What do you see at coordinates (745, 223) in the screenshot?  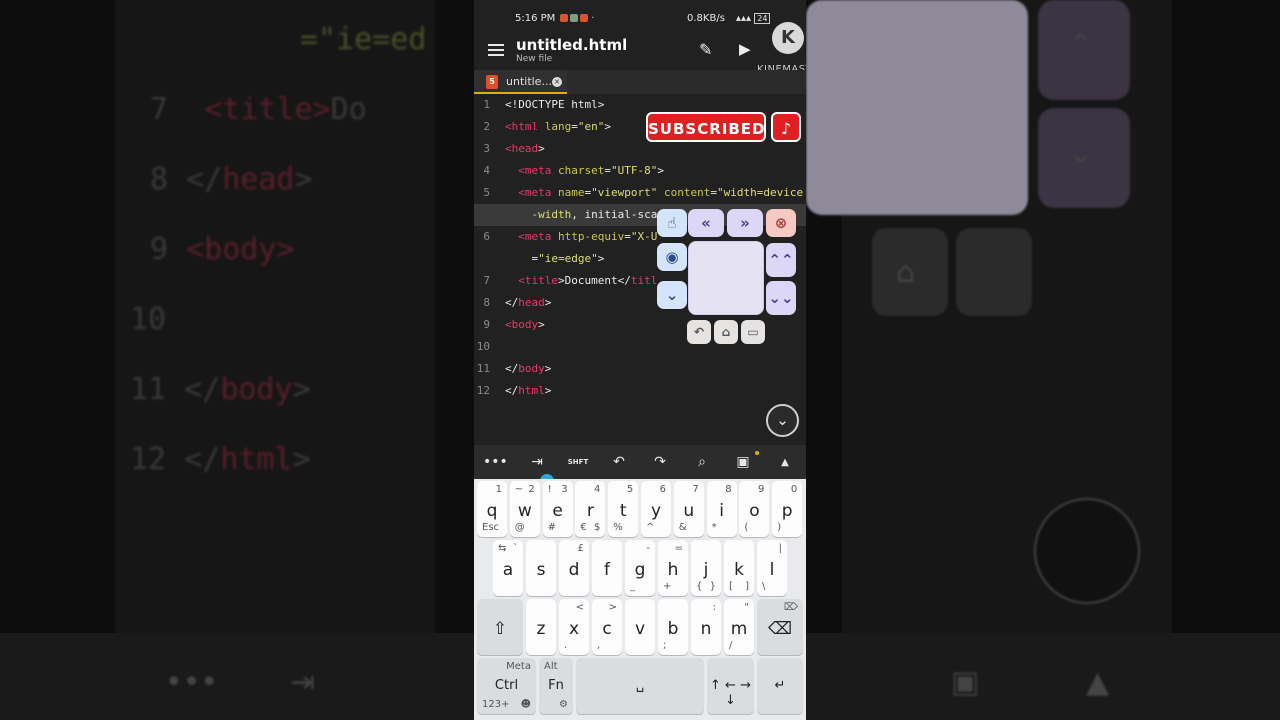 I see `forward-icon: »` at bounding box center [745, 223].